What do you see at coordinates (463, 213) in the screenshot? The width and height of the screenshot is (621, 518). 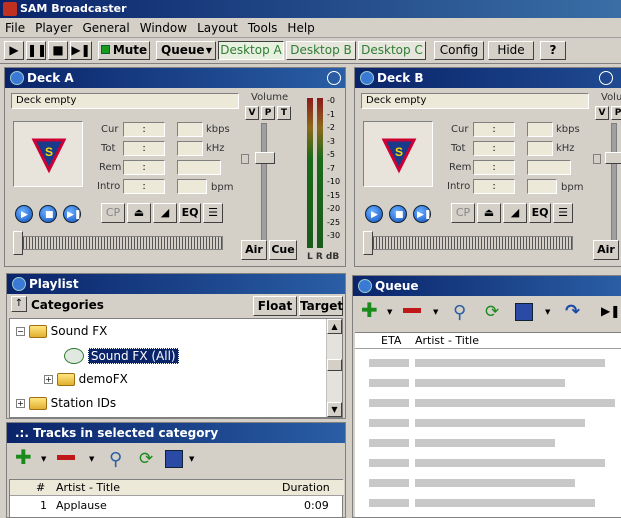 I see `cp-button: CP` at bounding box center [463, 213].